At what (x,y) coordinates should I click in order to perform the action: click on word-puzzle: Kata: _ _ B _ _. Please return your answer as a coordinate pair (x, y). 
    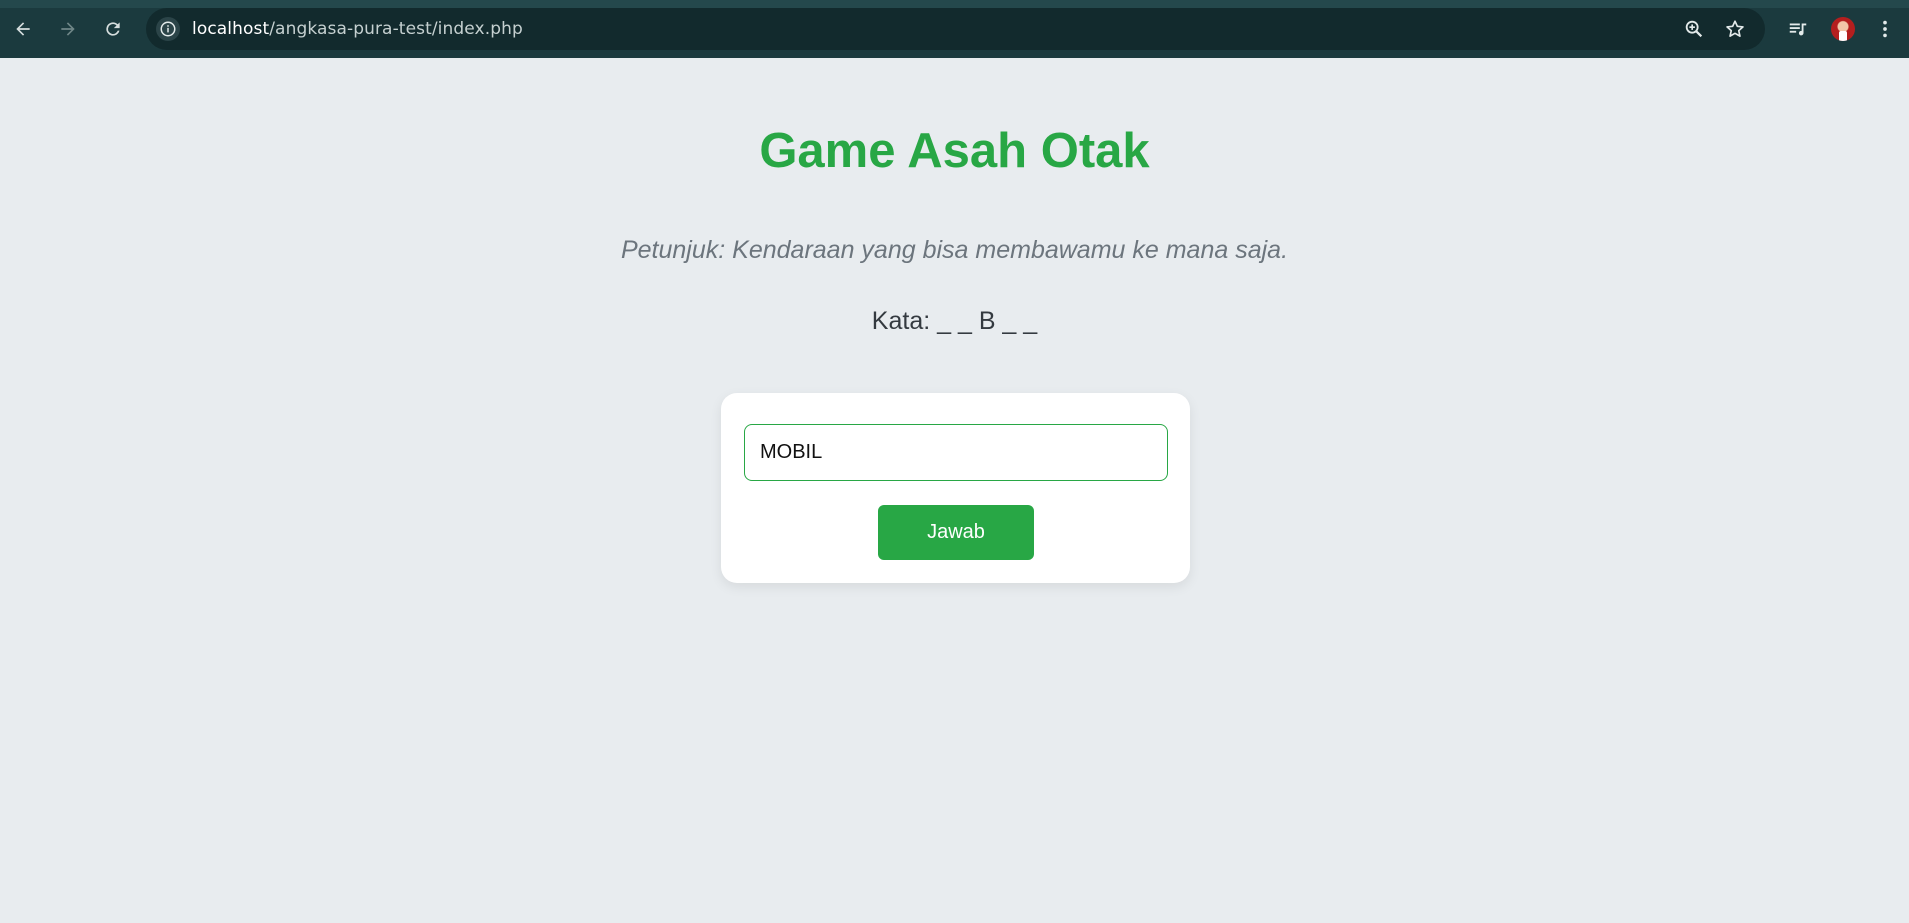
    Looking at the image, I should click on (954, 321).